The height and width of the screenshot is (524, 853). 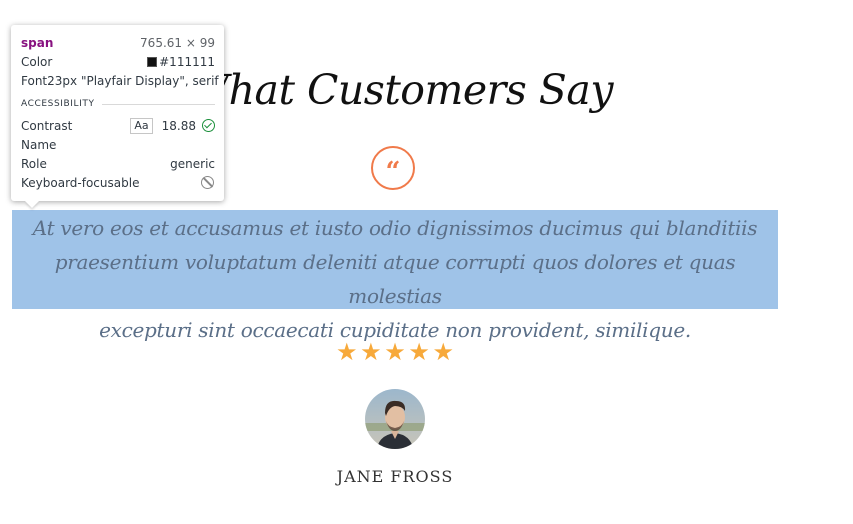 What do you see at coordinates (395, 419) in the screenshot?
I see `customer-avatar` at bounding box center [395, 419].